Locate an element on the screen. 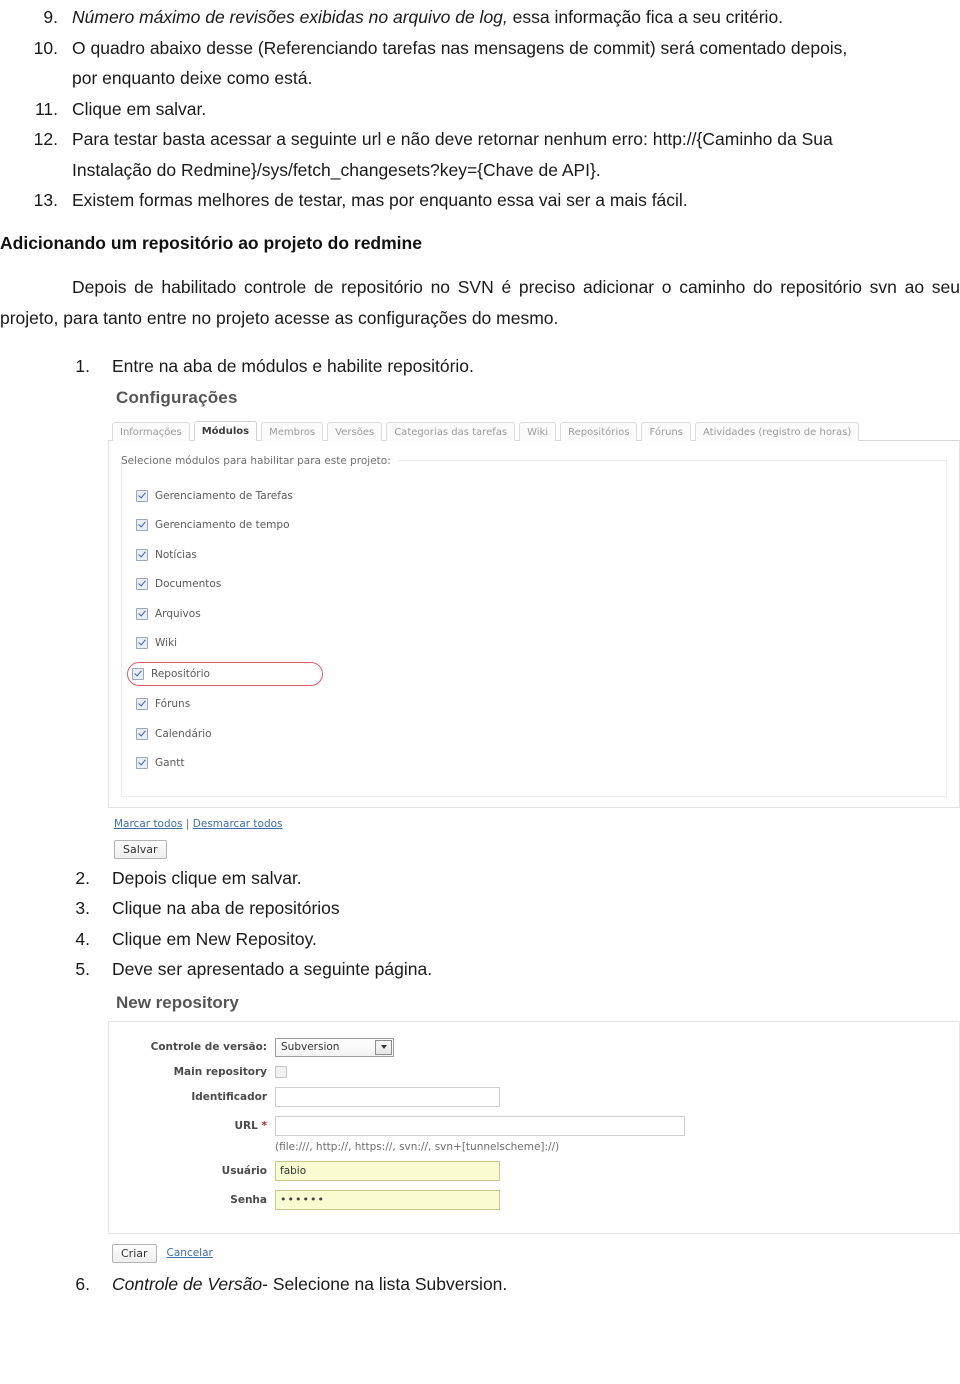 Image resolution: width=960 pixels, height=1384 pixels. tab-repositorios: Repositórios is located at coordinates (599, 431).